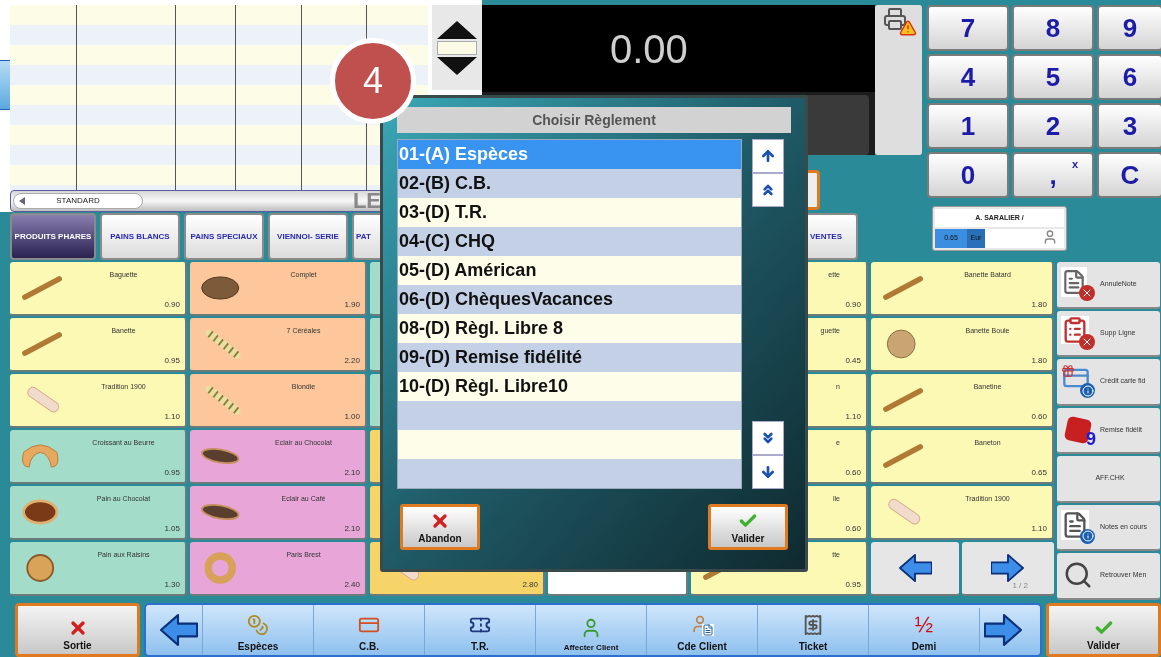 The image size is (1161, 657). What do you see at coordinates (813, 625) in the screenshot?
I see `receipt-icon` at bounding box center [813, 625].